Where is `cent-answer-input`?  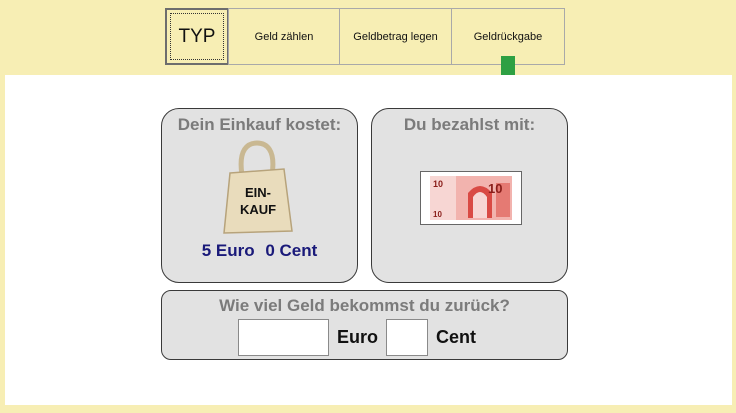 cent-answer-input is located at coordinates (407, 337).